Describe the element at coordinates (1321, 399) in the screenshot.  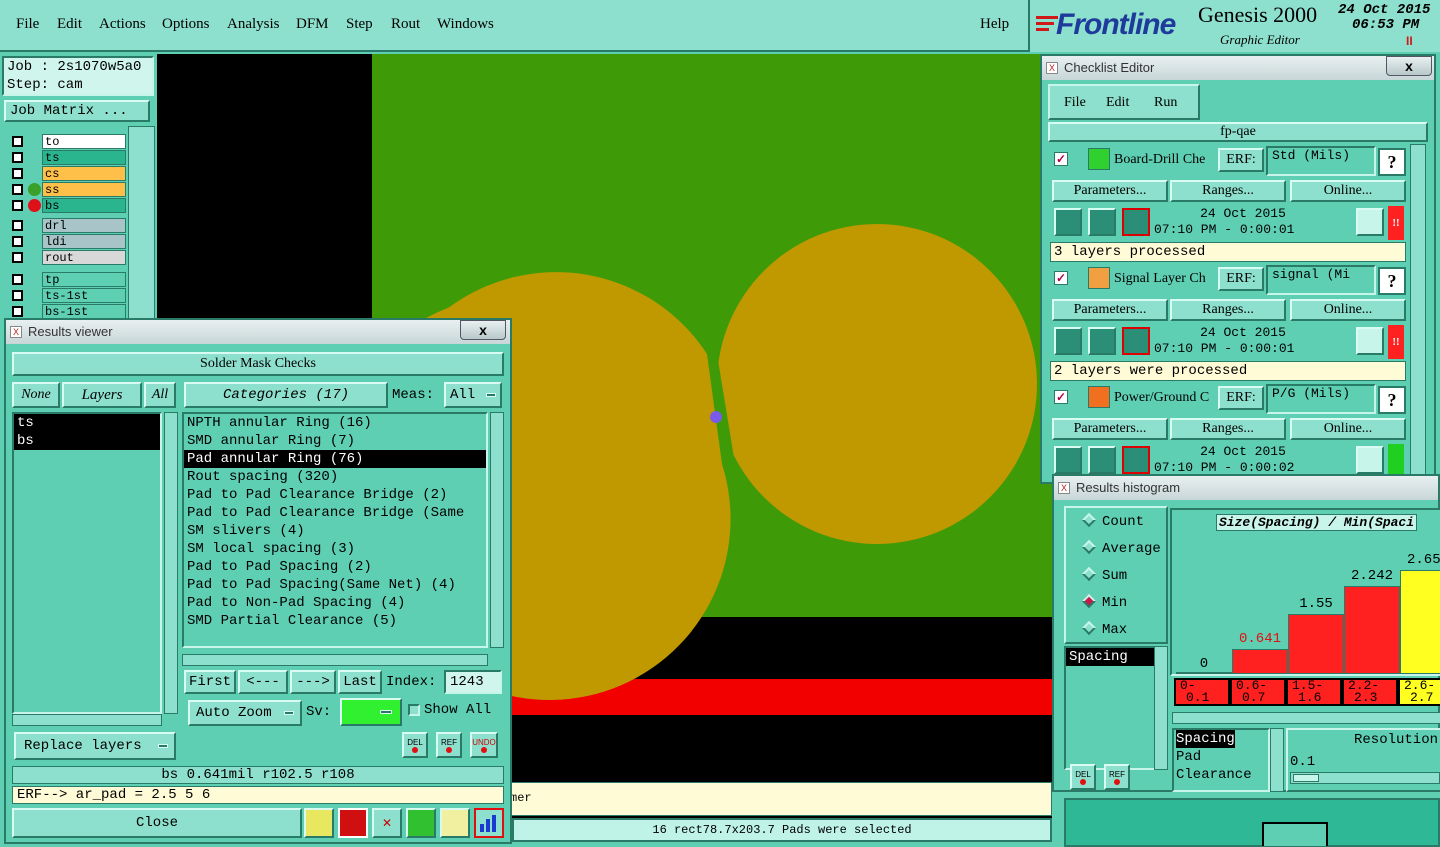
I see `erf-value: P/G (Mils)` at that location.